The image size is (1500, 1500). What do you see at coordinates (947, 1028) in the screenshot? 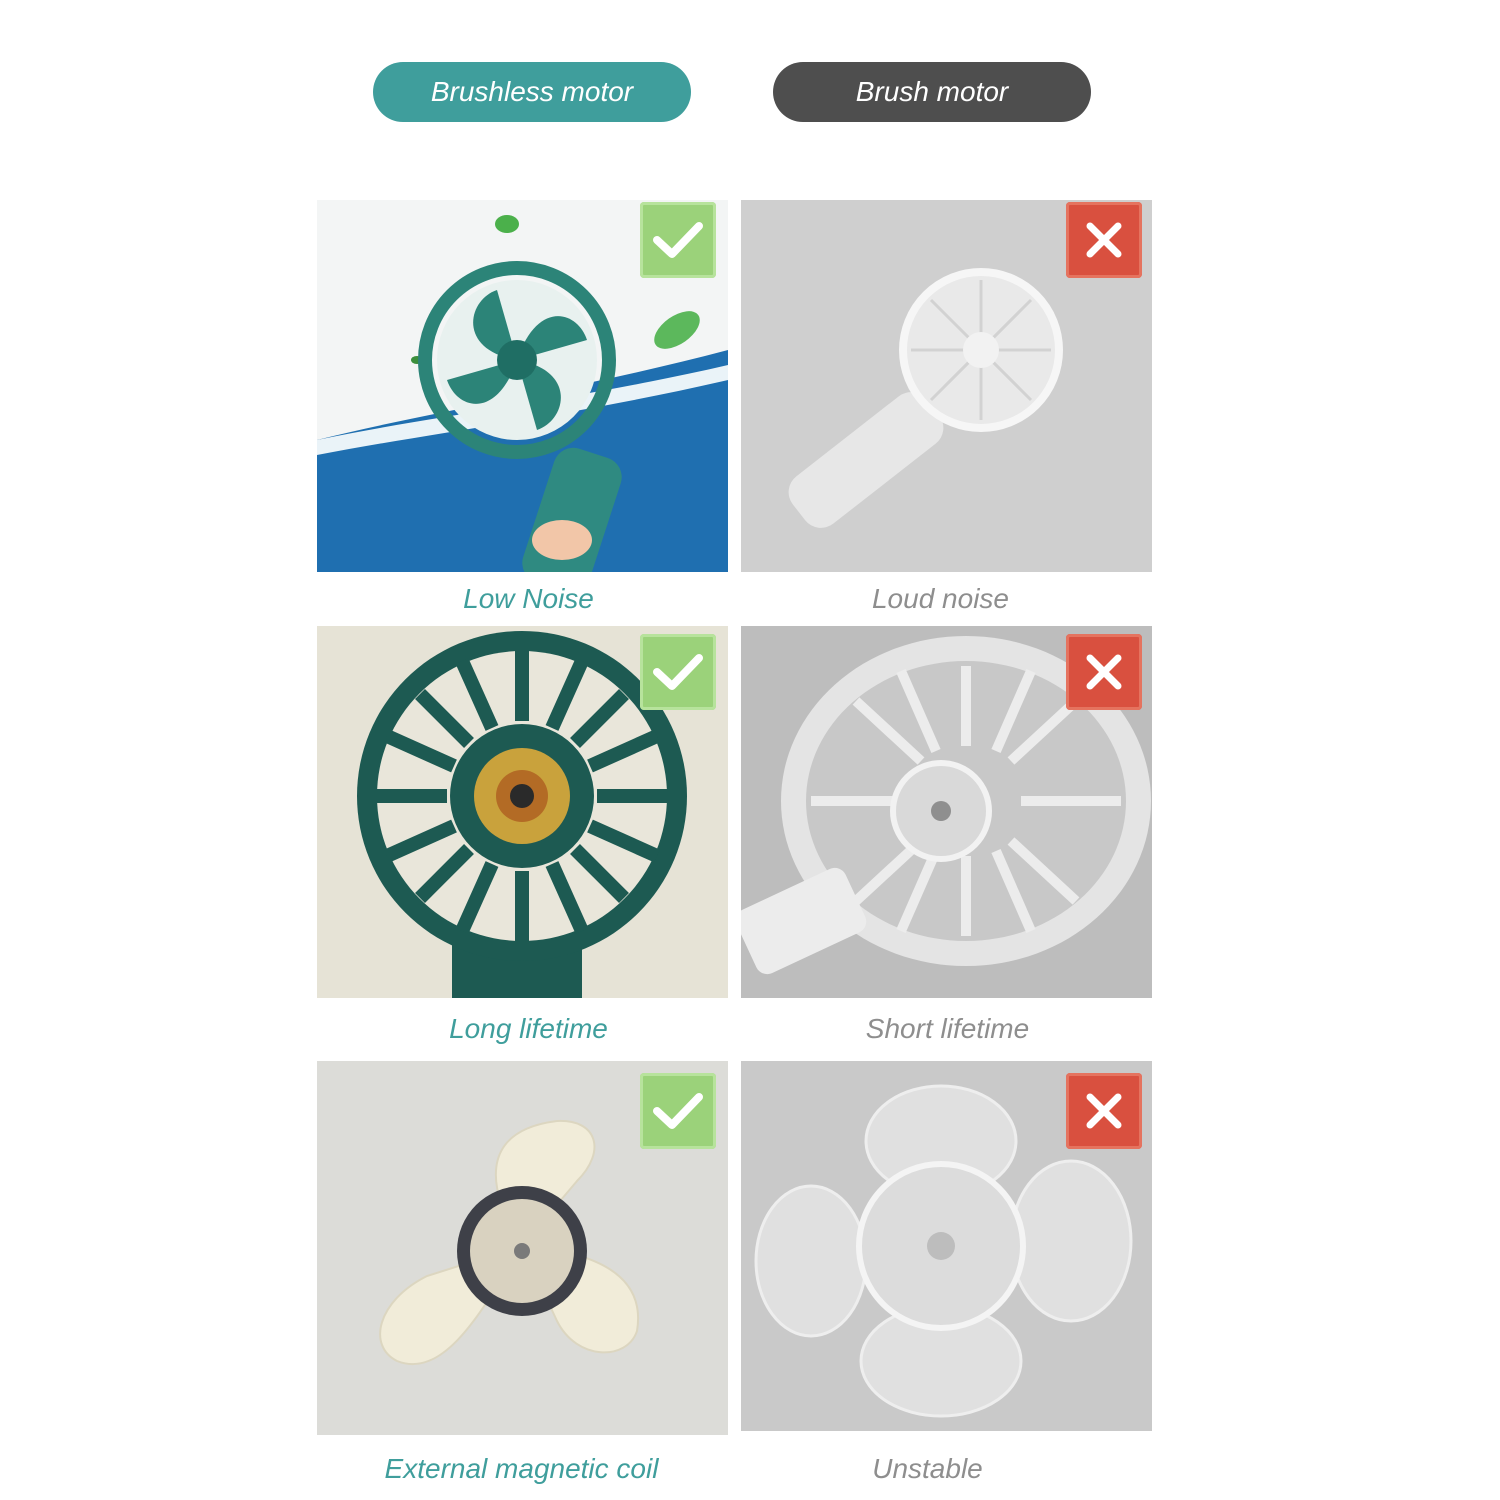
I see `short-lifetime-caption: Short lifetime` at bounding box center [947, 1028].